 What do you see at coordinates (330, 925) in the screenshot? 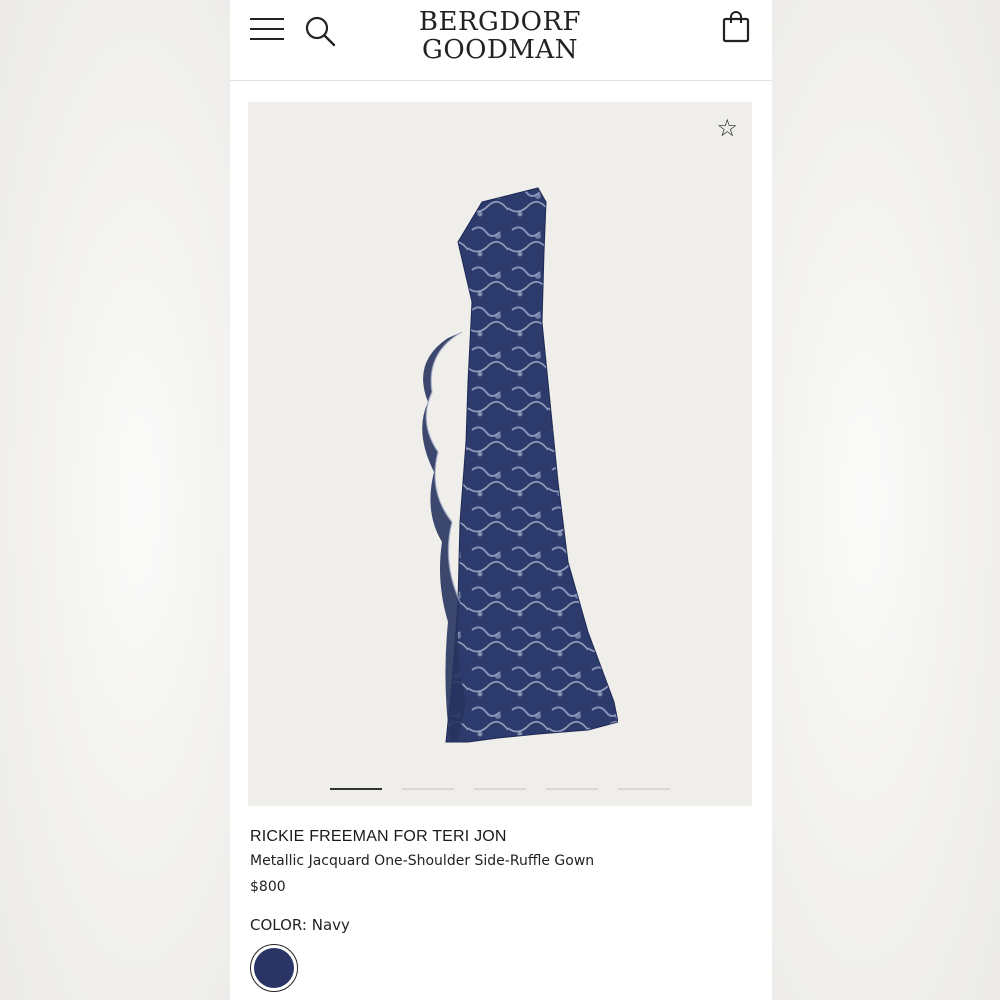
I see `color-value: Navy` at bounding box center [330, 925].